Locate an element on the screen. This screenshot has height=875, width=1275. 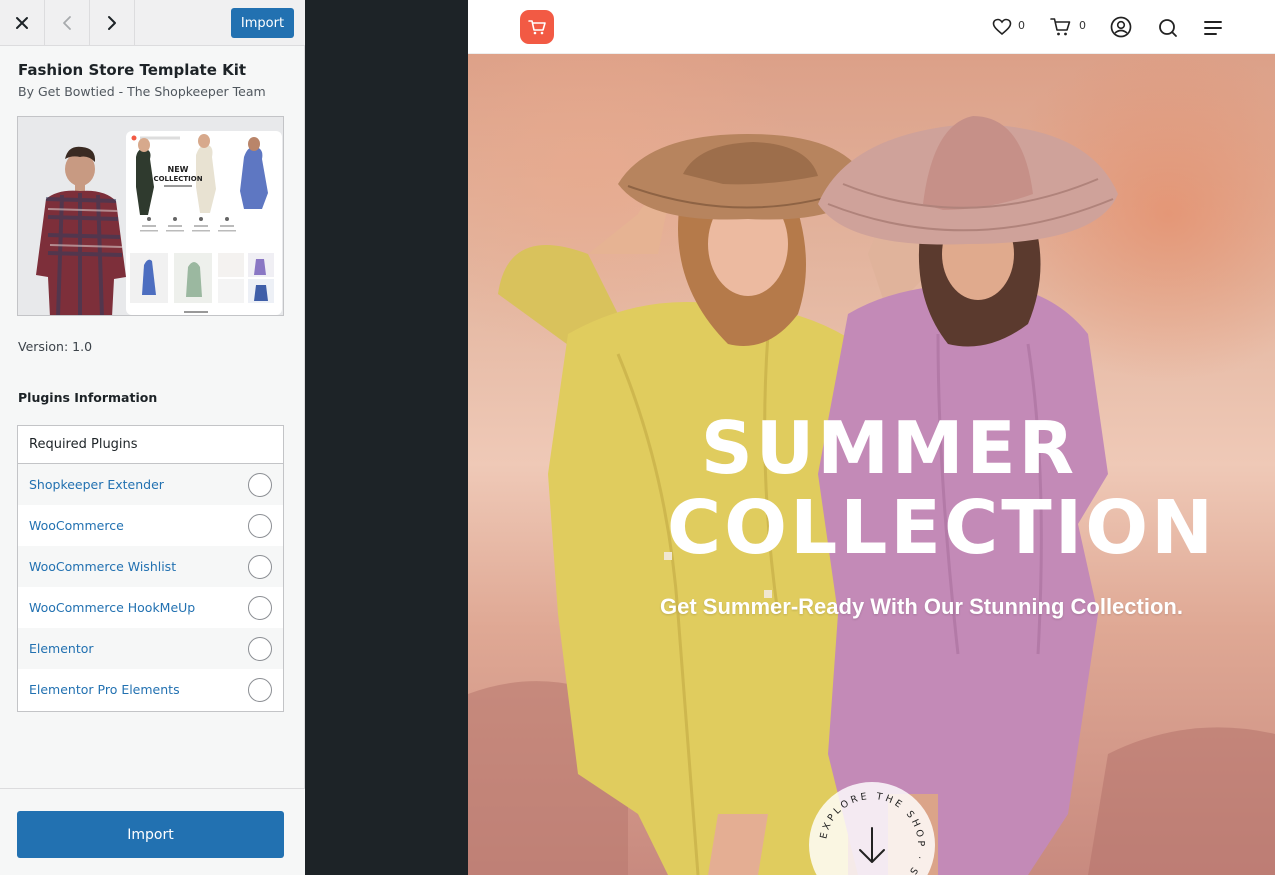
site-header: 0 0 is located at coordinates (871, 27).